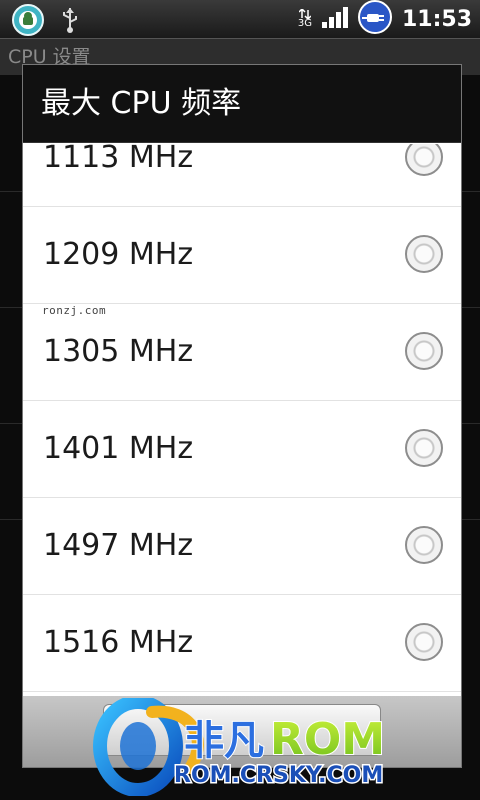  What do you see at coordinates (242, 175) in the screenshot?
I see `list-item: 1113 MHz` at bounding box center [242, 175].